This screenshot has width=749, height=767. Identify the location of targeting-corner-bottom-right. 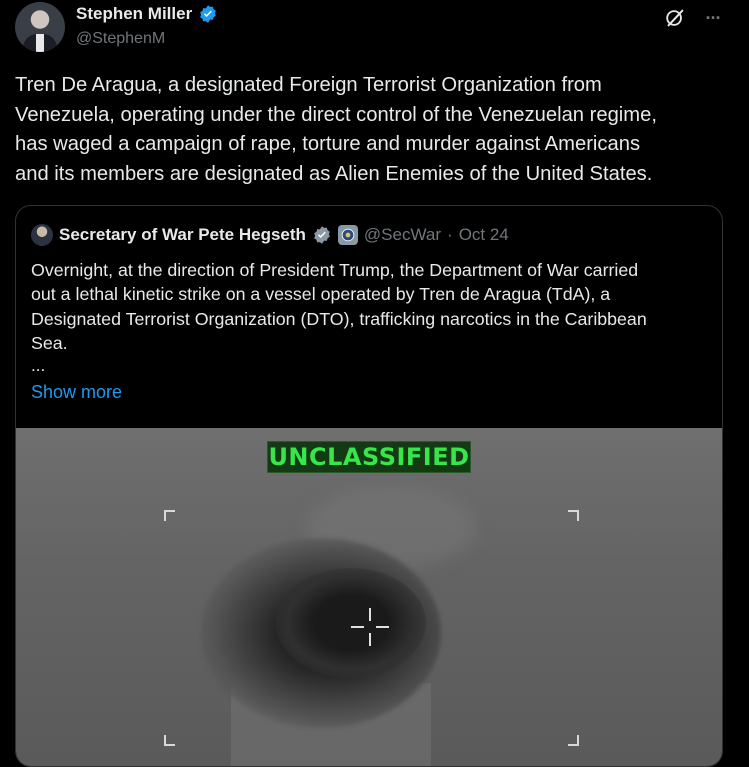
(573, 740).